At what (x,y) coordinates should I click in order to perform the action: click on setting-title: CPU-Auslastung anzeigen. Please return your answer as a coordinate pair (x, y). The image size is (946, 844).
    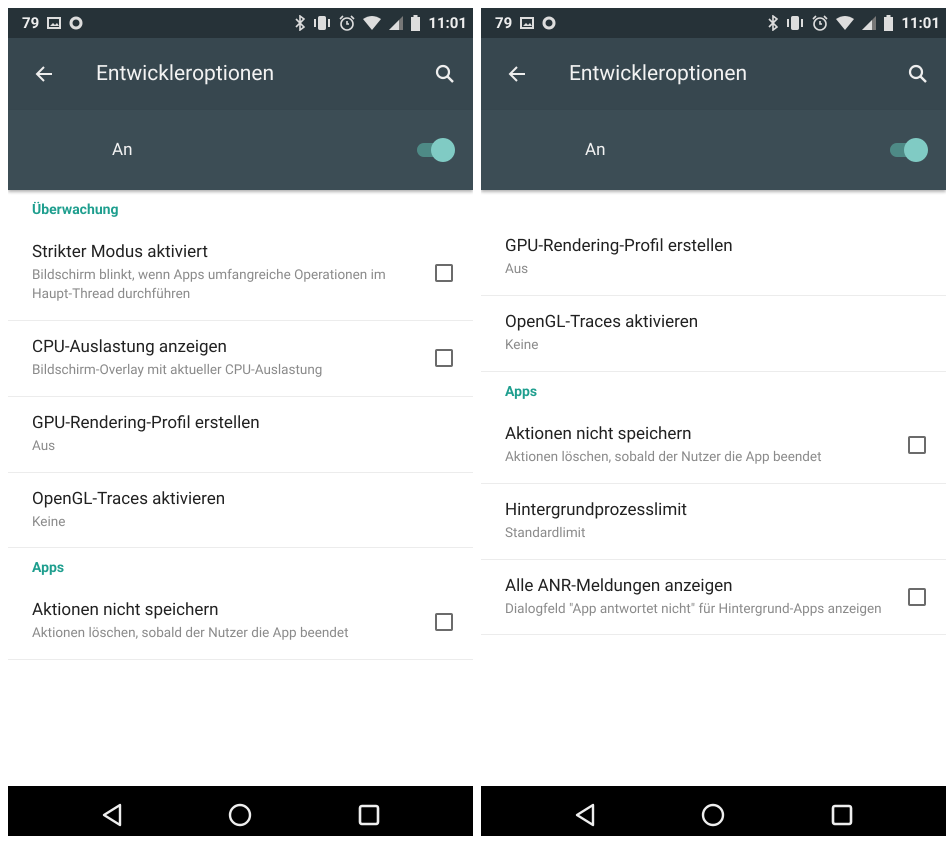
    Looking at the image, I should click on (223, 346).